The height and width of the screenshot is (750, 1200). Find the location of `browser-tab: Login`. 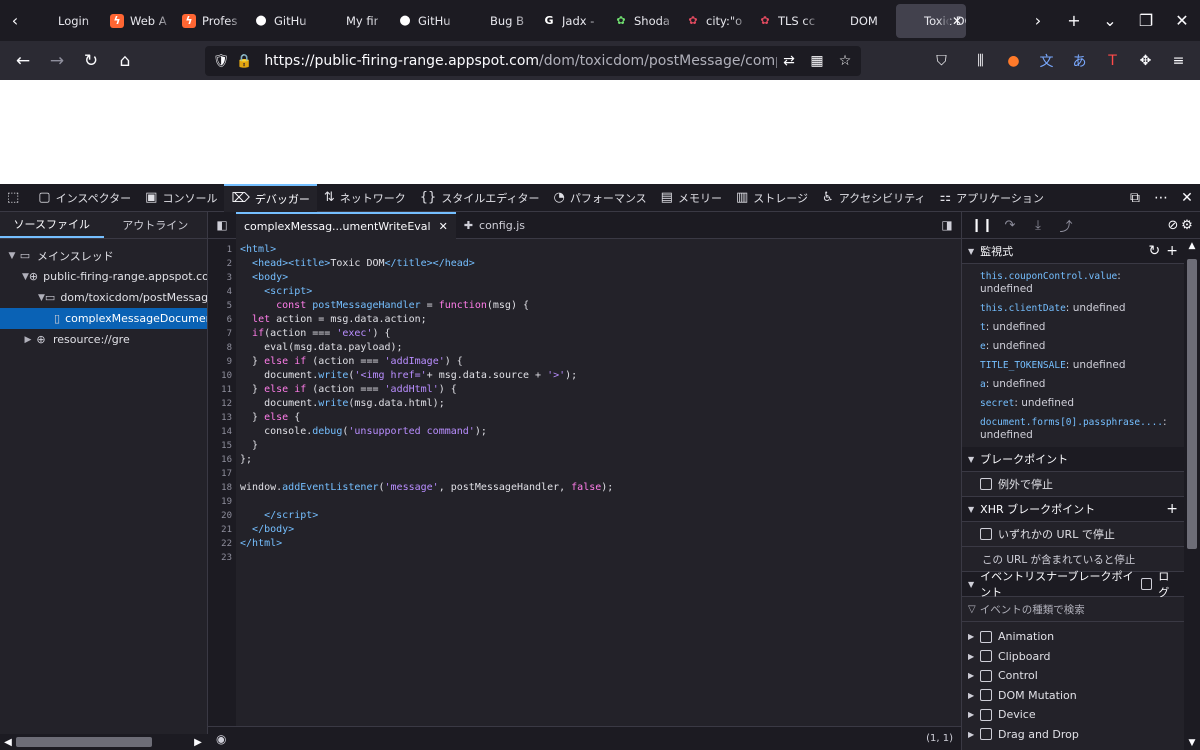

browser-tab: Login is located at coordinates (66, 20).